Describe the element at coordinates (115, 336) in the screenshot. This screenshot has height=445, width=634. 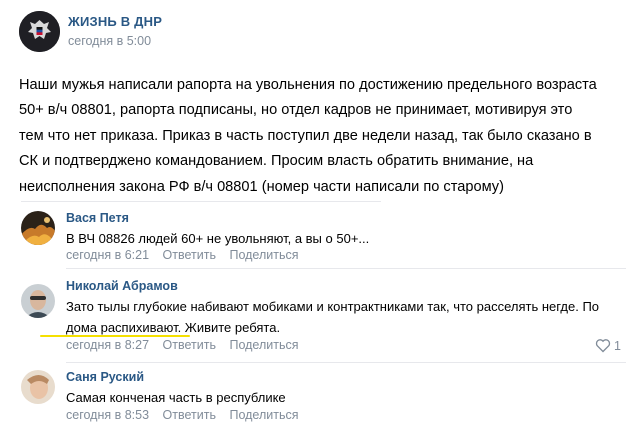
I see `highlight-underline` at that location.